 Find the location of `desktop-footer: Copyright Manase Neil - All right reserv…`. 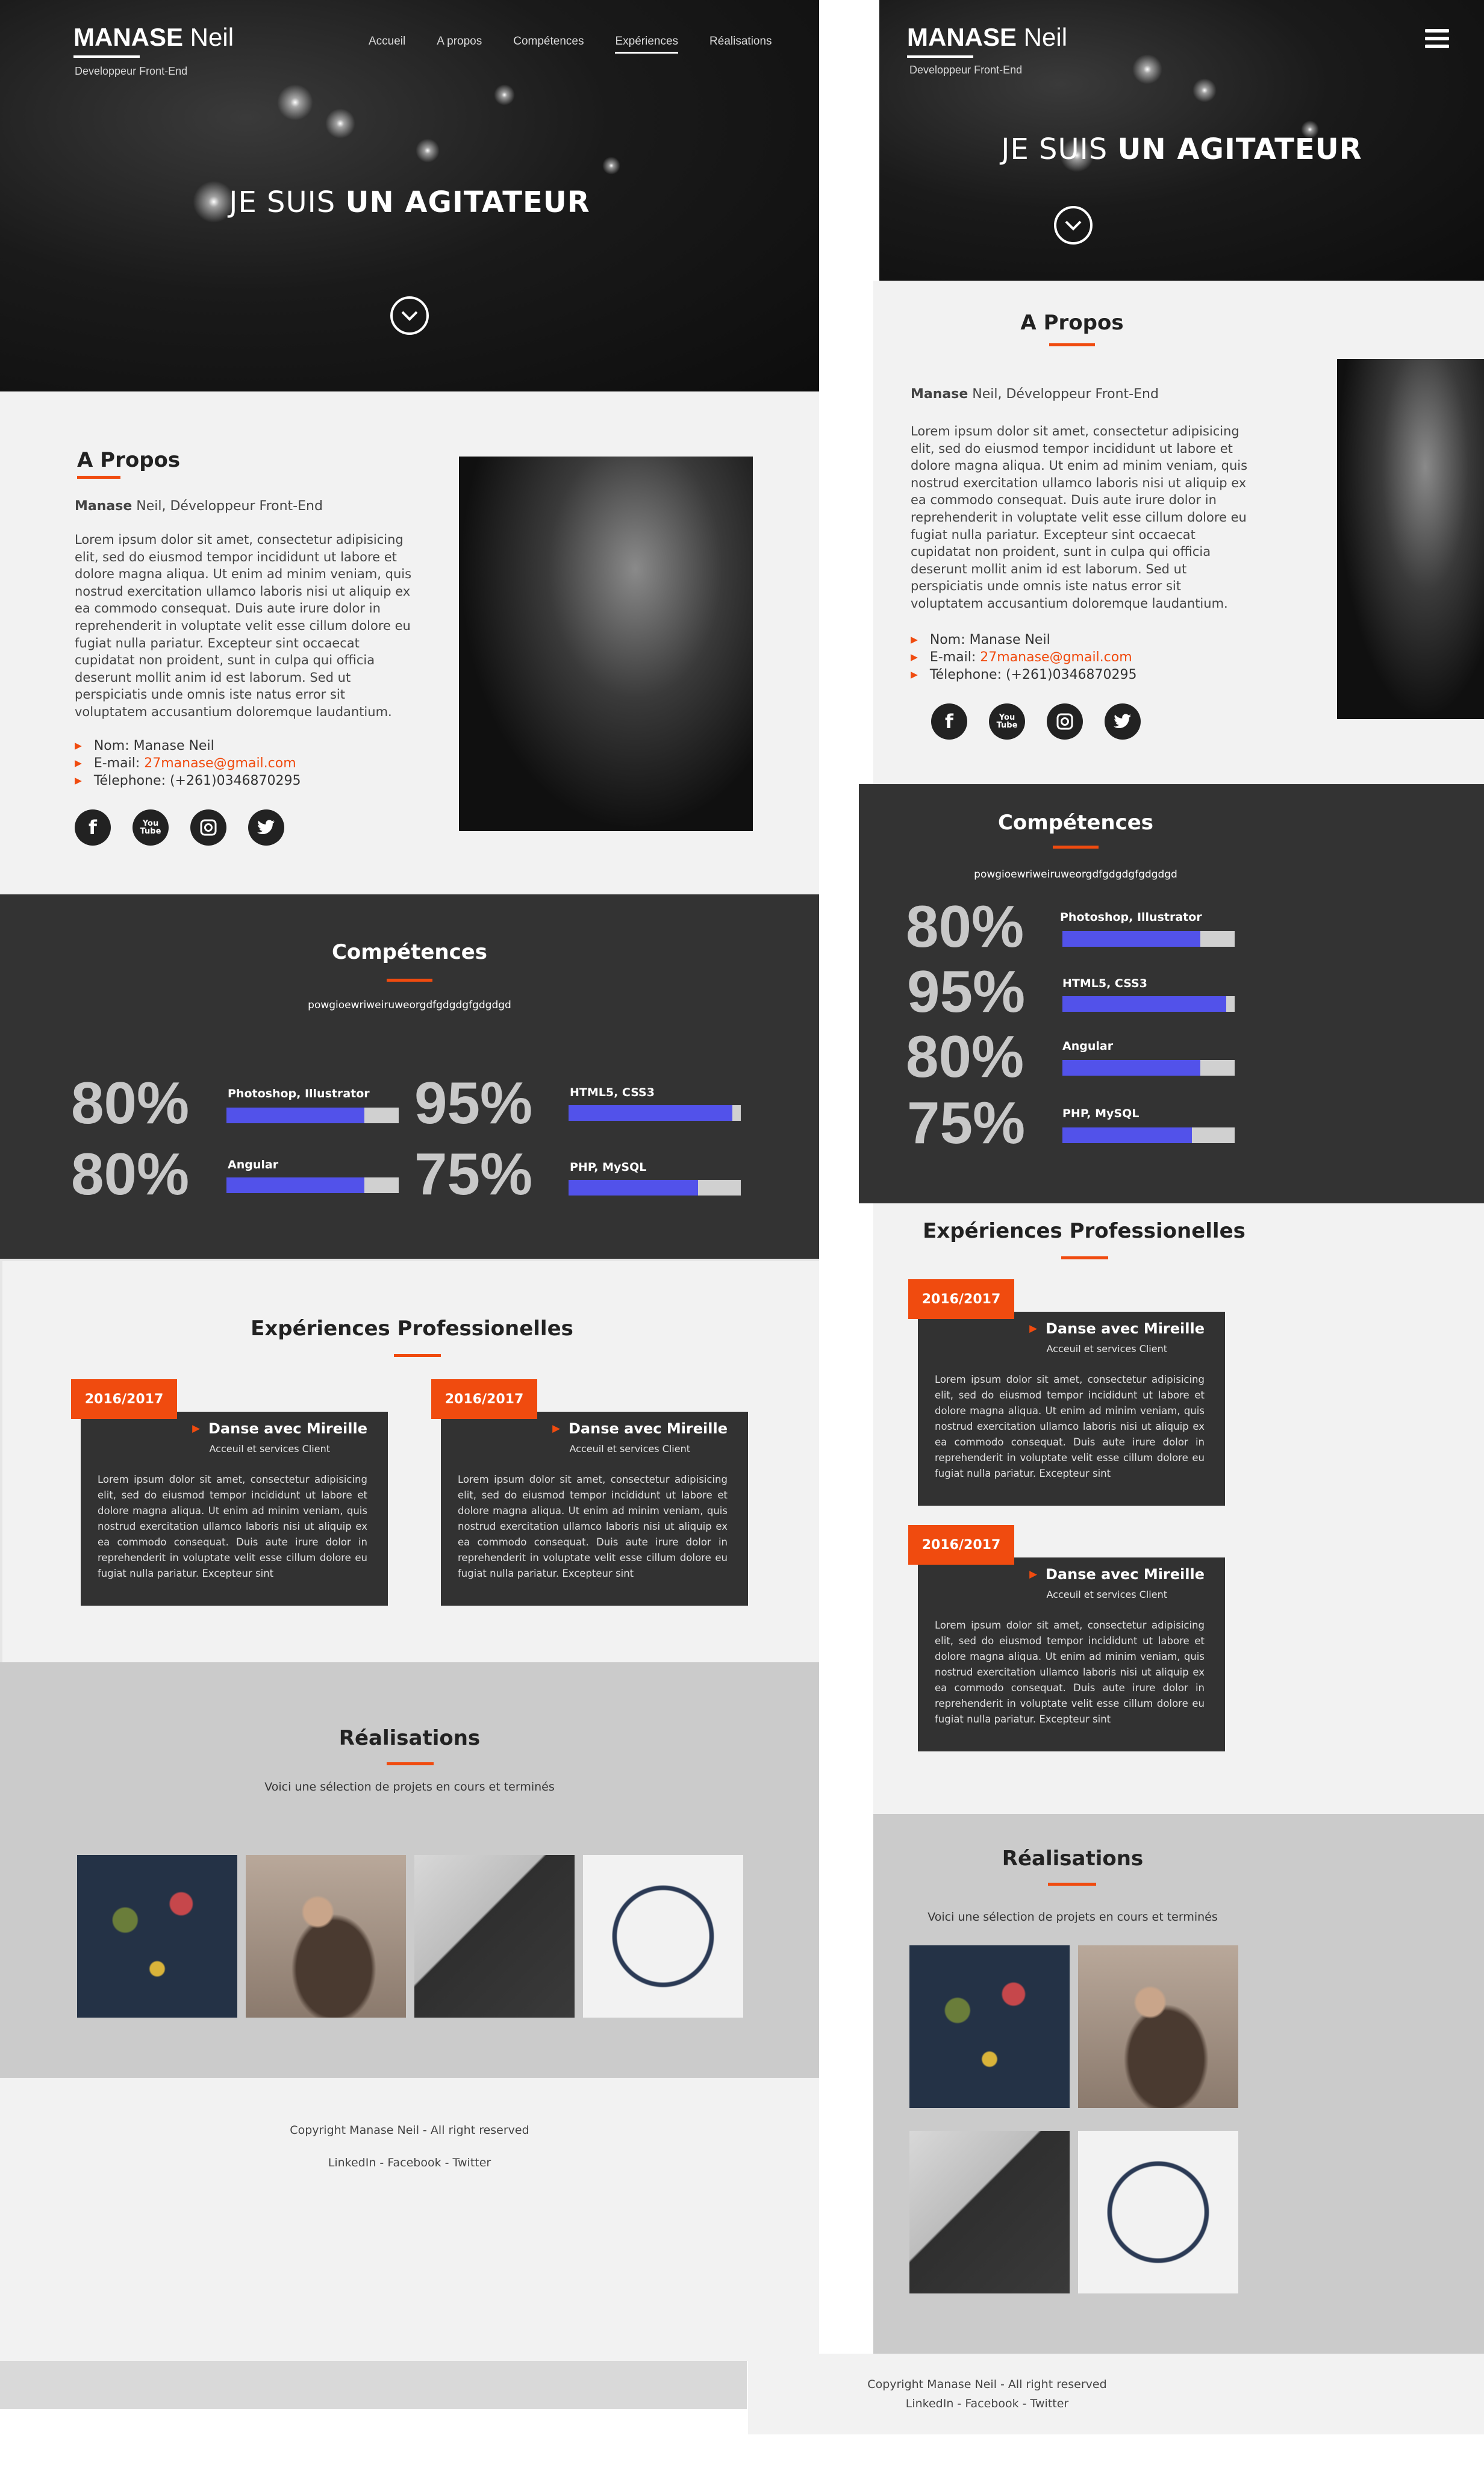

desktop-footer: Copyright Manase Neil - All right reserv… is located at coordinates (409, 2219).